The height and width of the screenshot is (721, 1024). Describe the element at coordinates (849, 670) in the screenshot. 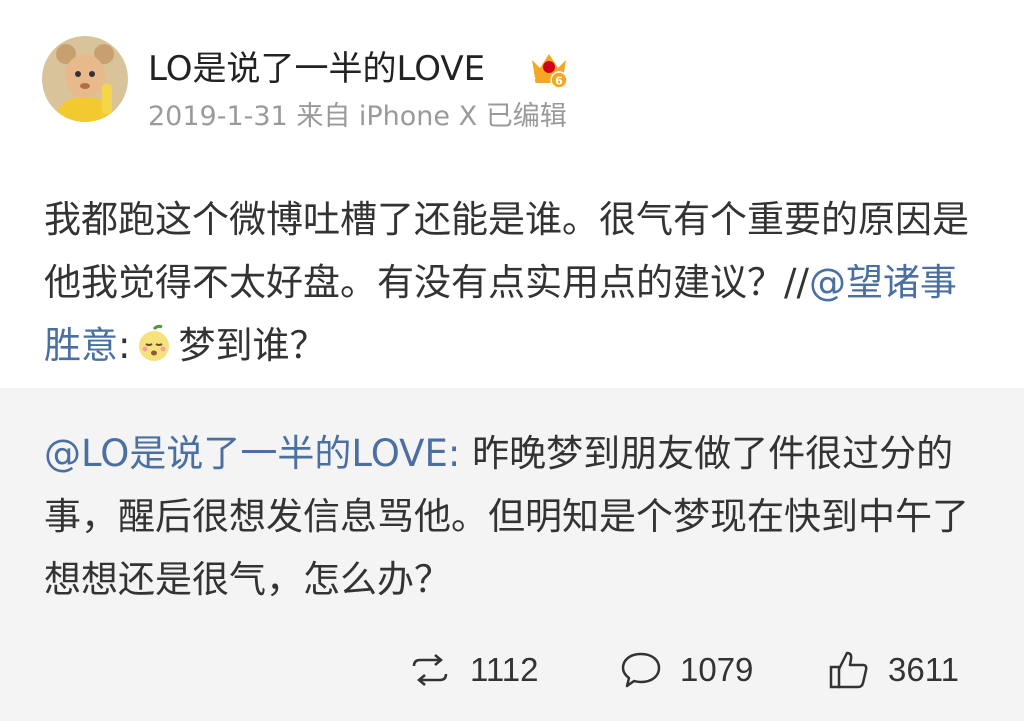

I see `like-icon` at that location.